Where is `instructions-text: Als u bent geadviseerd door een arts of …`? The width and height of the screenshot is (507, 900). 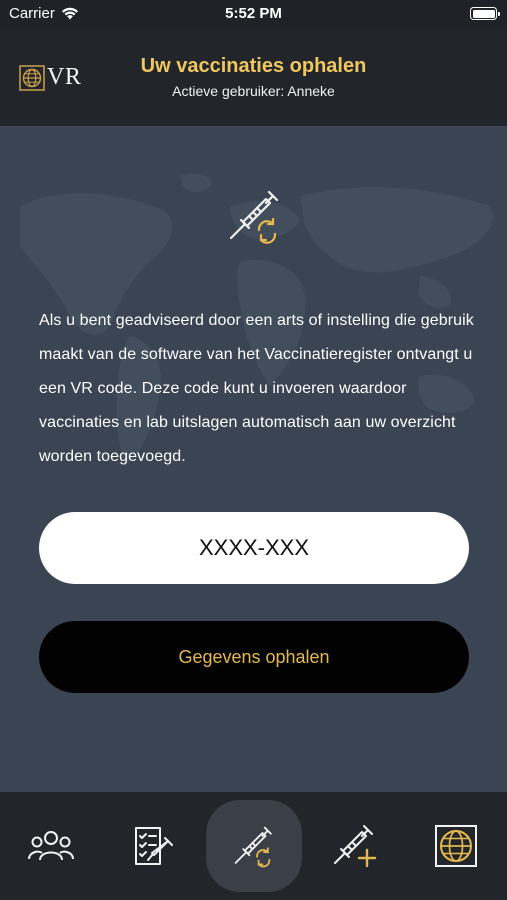
instructions-text: Als u bent geadviseerd door een arts of … is located at coordinates (256, 388).